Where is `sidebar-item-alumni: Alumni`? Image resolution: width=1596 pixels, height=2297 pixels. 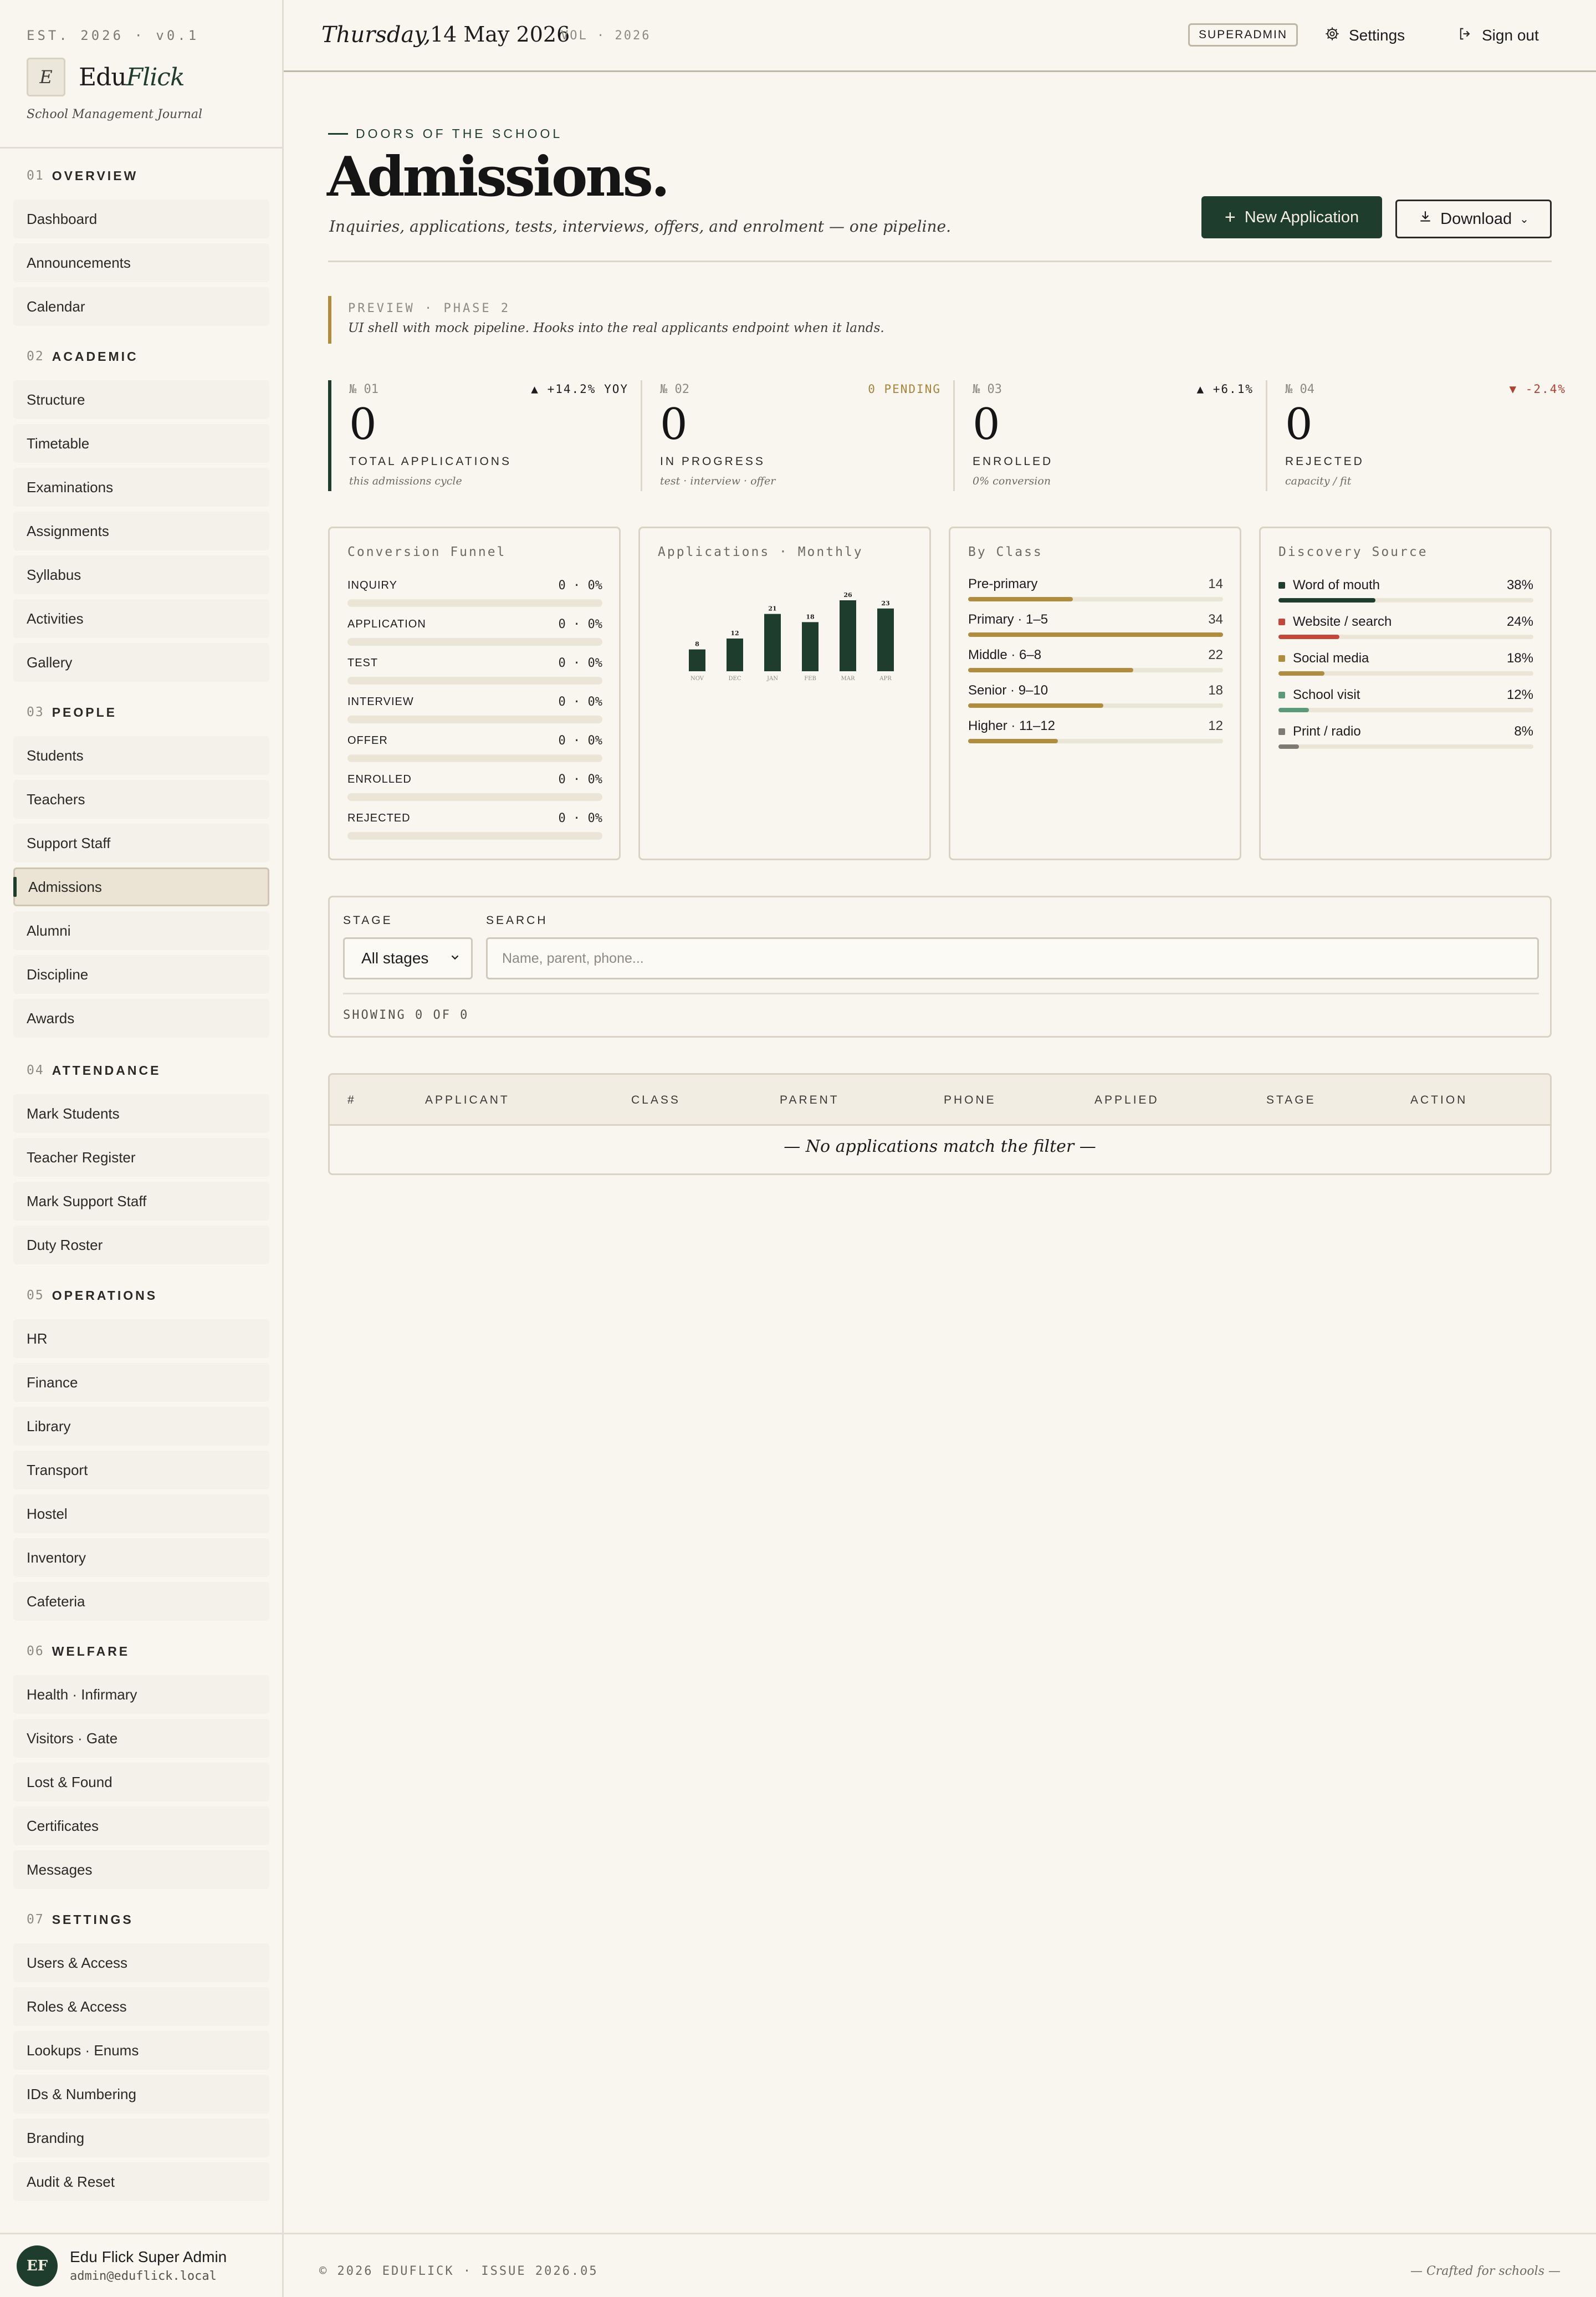 sidebar-item-alumni: Alumni is located at coordinates (141, 931).